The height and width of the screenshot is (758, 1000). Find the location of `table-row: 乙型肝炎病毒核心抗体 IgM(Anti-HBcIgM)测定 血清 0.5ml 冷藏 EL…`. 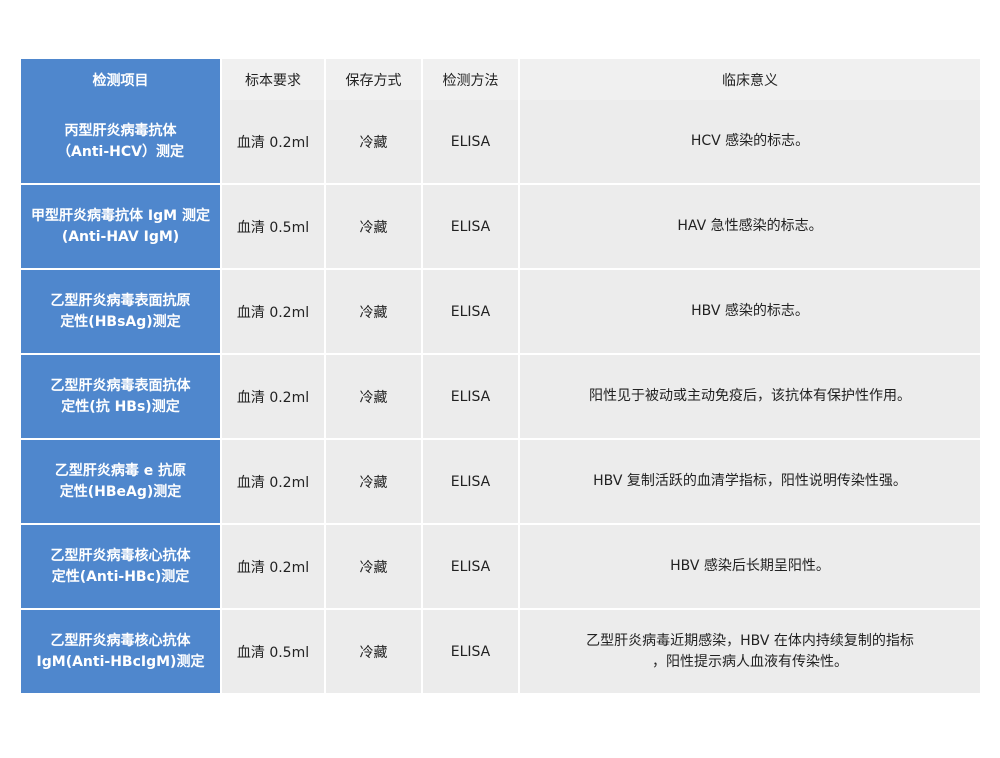

table-row: 乙型肝炎病毒核心抗体 IgM(Anti-HBcIgM)测定 血清 0.5ml 冷藏 EL… is located at coordinates (500, 651).